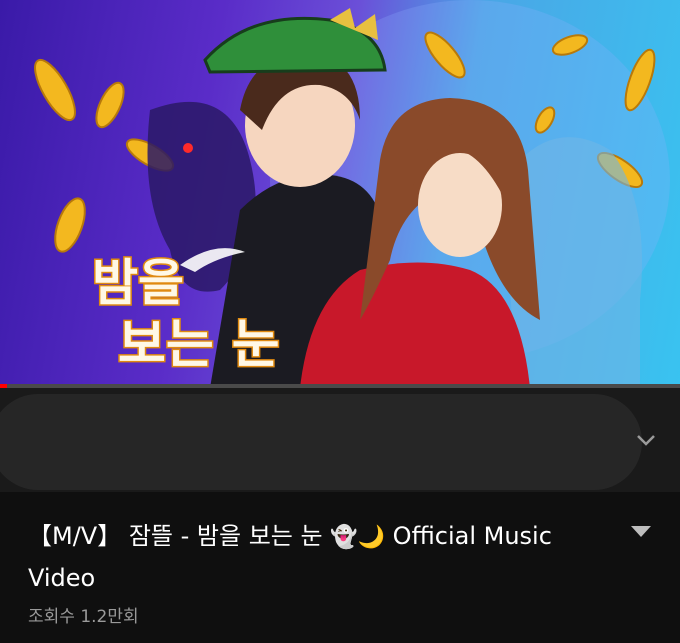 Image resolution: width=680 pixels, height=643 pixels. Describe the element at coordinates (199, 345) in the screenshot. I see `thumbnail-title-line2: 보는 눈` at that location.